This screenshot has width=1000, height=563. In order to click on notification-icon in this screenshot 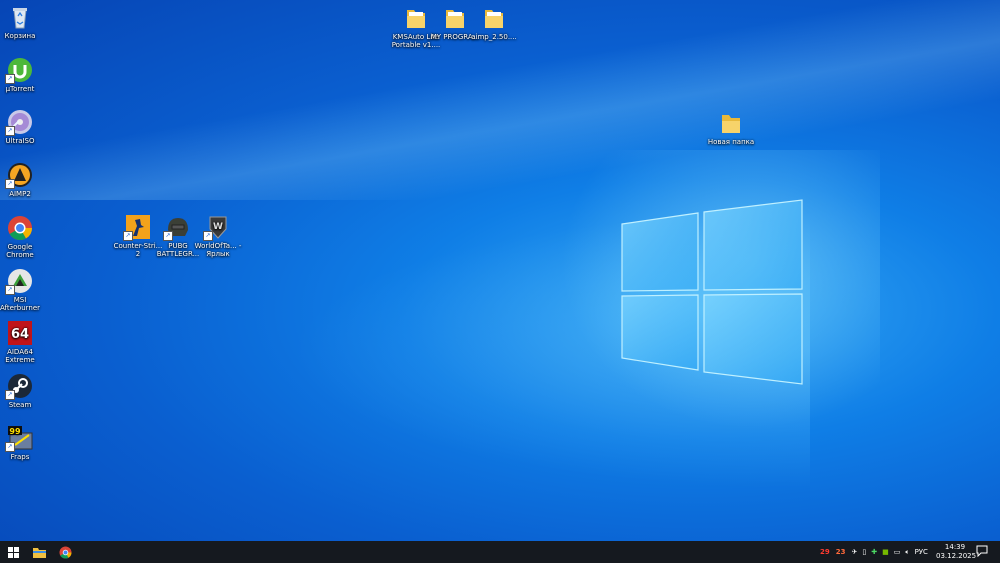, I will do `click(982, 551)`.